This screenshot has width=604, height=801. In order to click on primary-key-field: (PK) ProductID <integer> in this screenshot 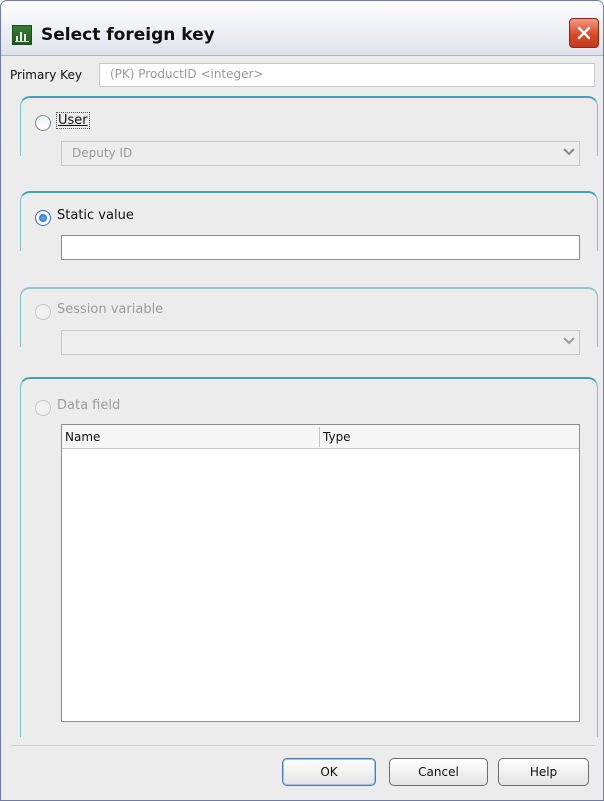, I will do `click(347, 75)`.